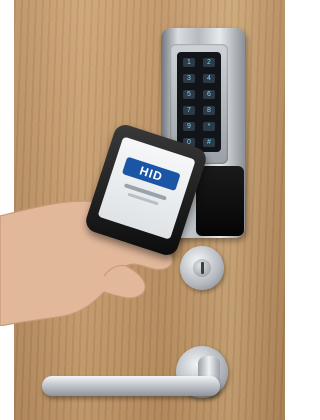 Image resolution: width=320 pixels, height=420 pixels. Describe the element at coordinates (209, 126) in the screenshot. I see `keypad-key: *` at that location.